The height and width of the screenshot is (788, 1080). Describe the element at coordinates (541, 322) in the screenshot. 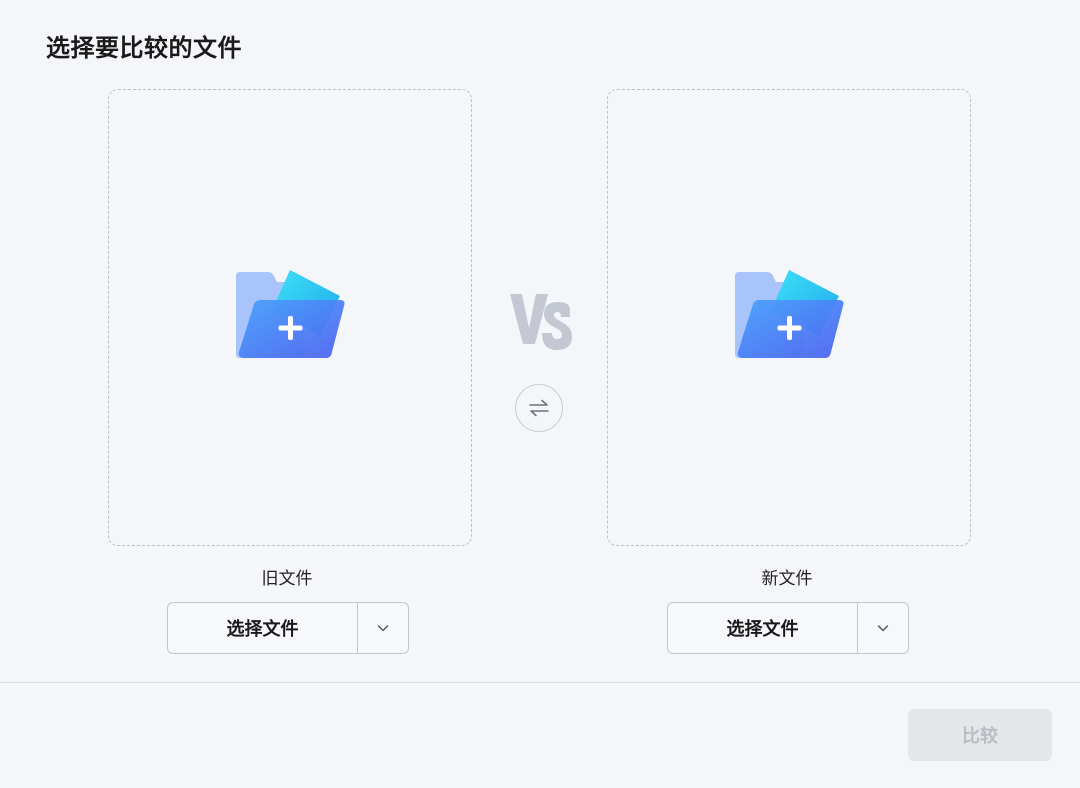

I see `vs-logo` at that location.